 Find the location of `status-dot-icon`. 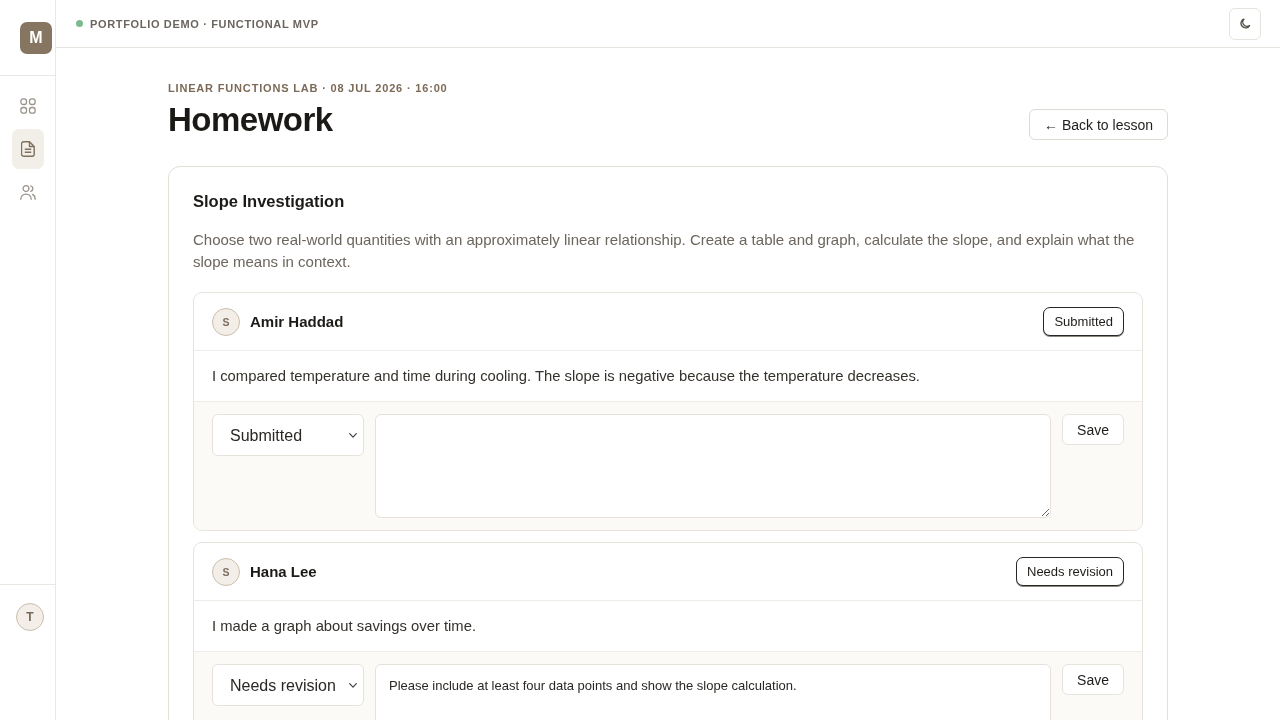

status-dot-icon is located at coordinates (79, 23).